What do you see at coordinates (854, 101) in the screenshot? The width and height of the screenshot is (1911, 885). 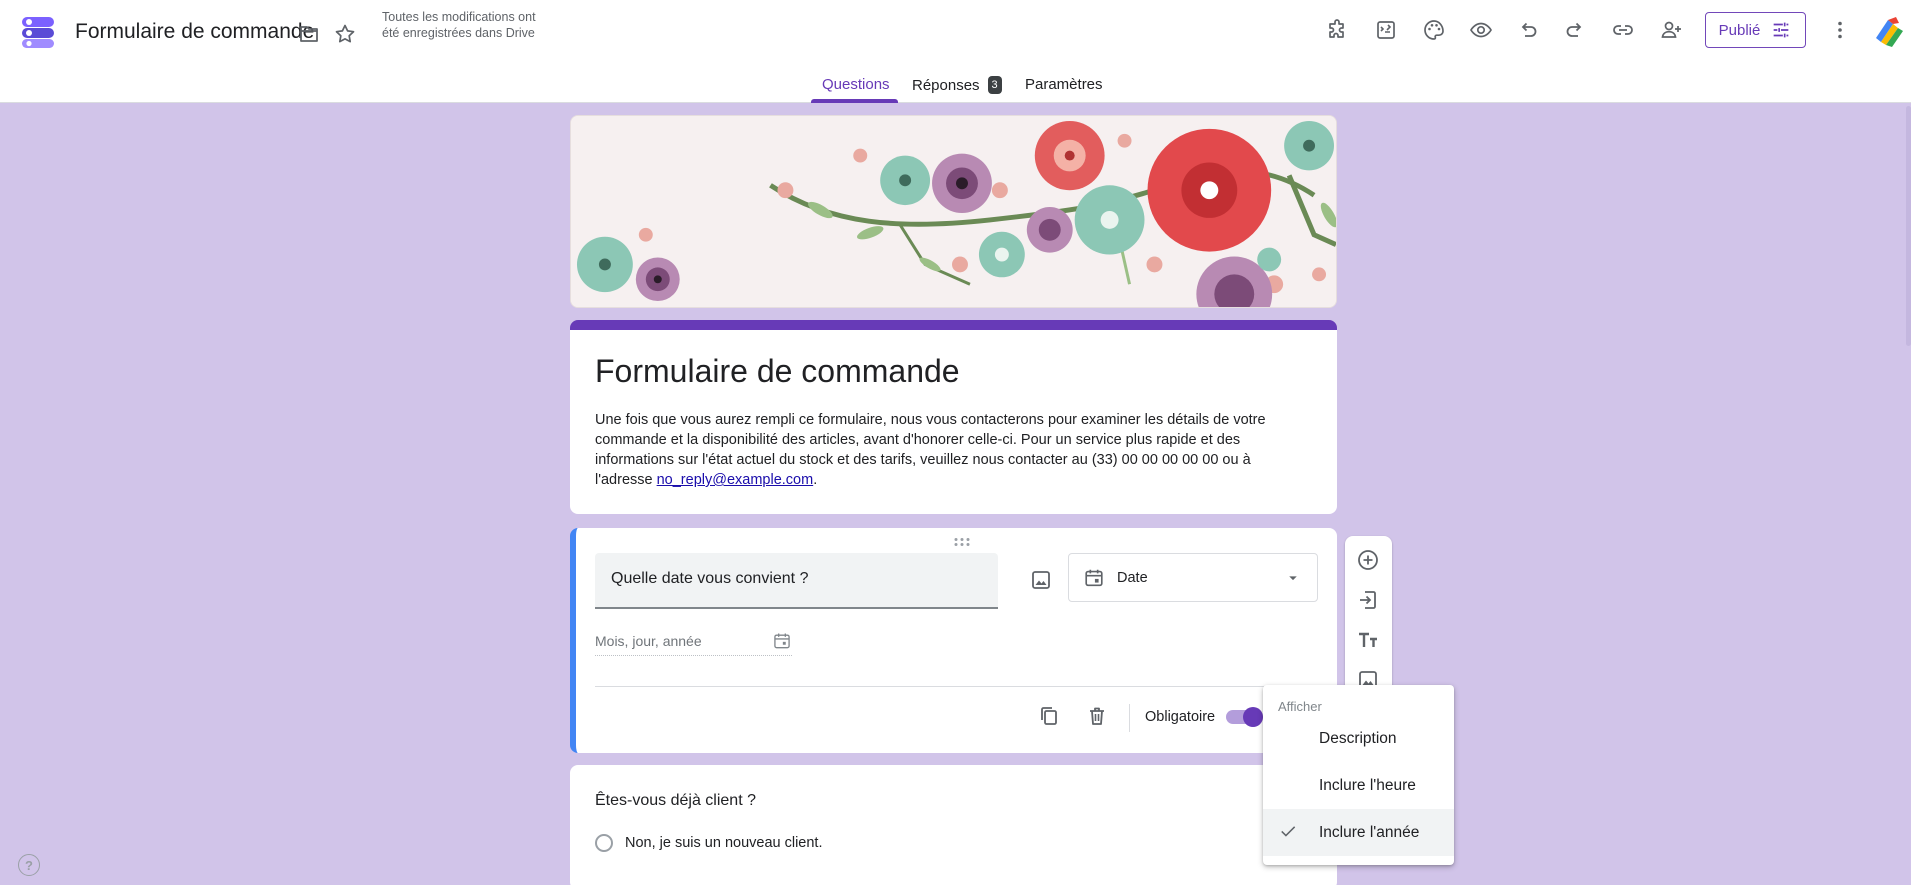 I see `active-tab-indicator` at bounding box center [854, 101].